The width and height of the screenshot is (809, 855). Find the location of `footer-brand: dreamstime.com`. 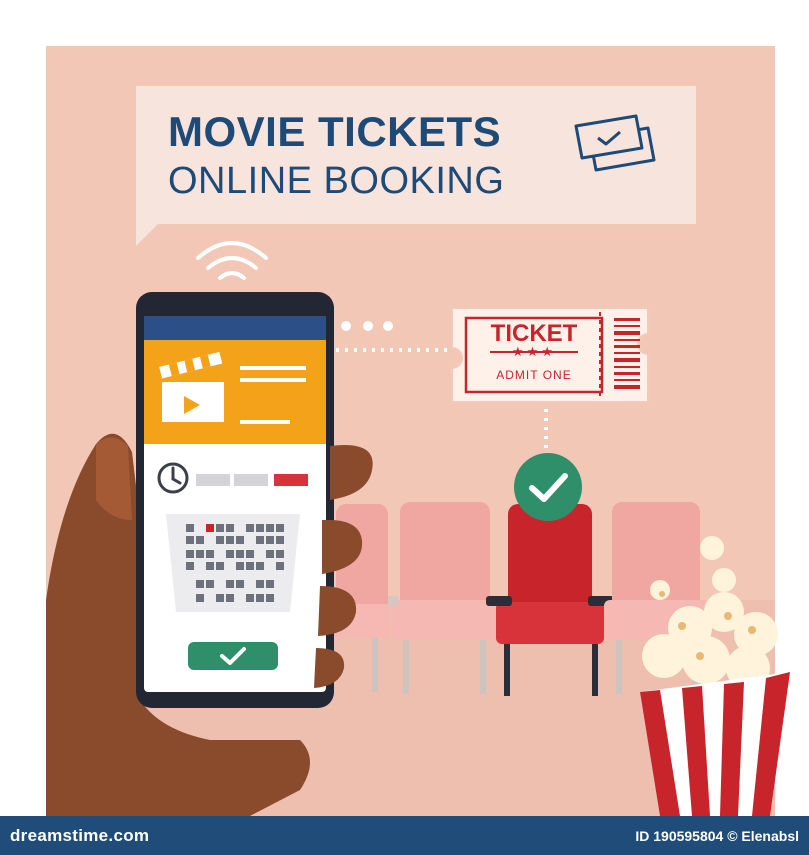

footer-brand: dreamstime.com is located at coordinates (80, 835).